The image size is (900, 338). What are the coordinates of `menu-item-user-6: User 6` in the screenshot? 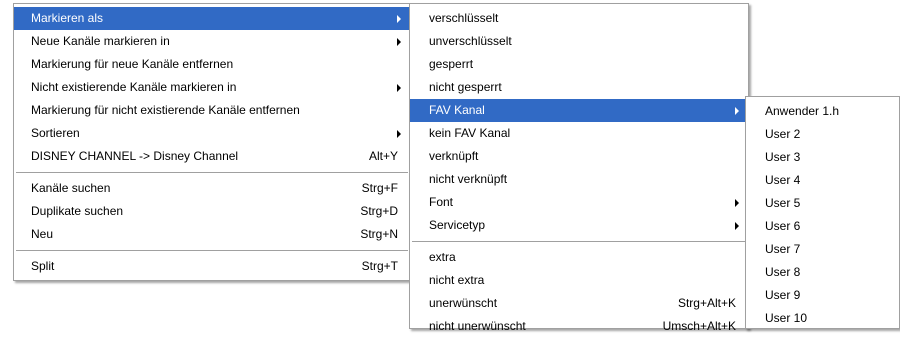 It's located at (822, 226).